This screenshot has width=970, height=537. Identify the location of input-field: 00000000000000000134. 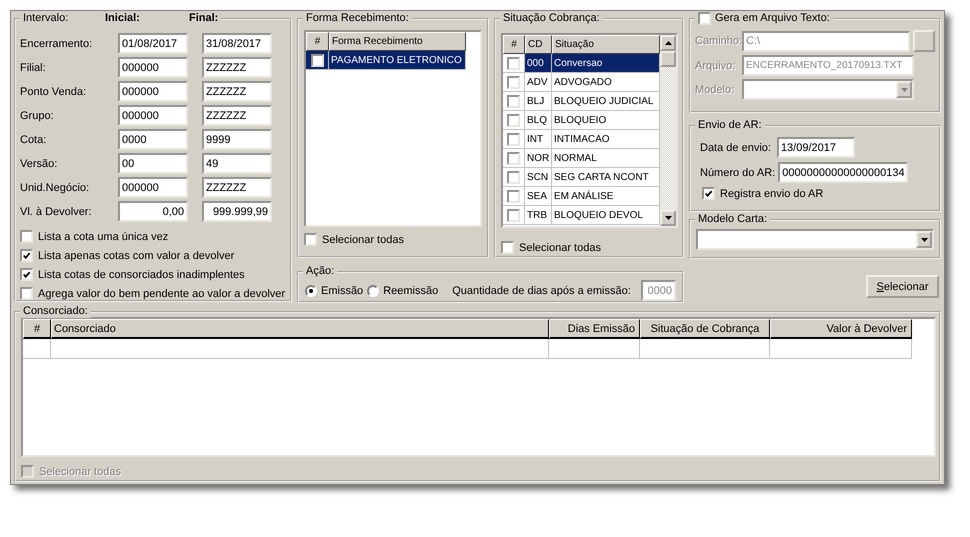
(843, 172).